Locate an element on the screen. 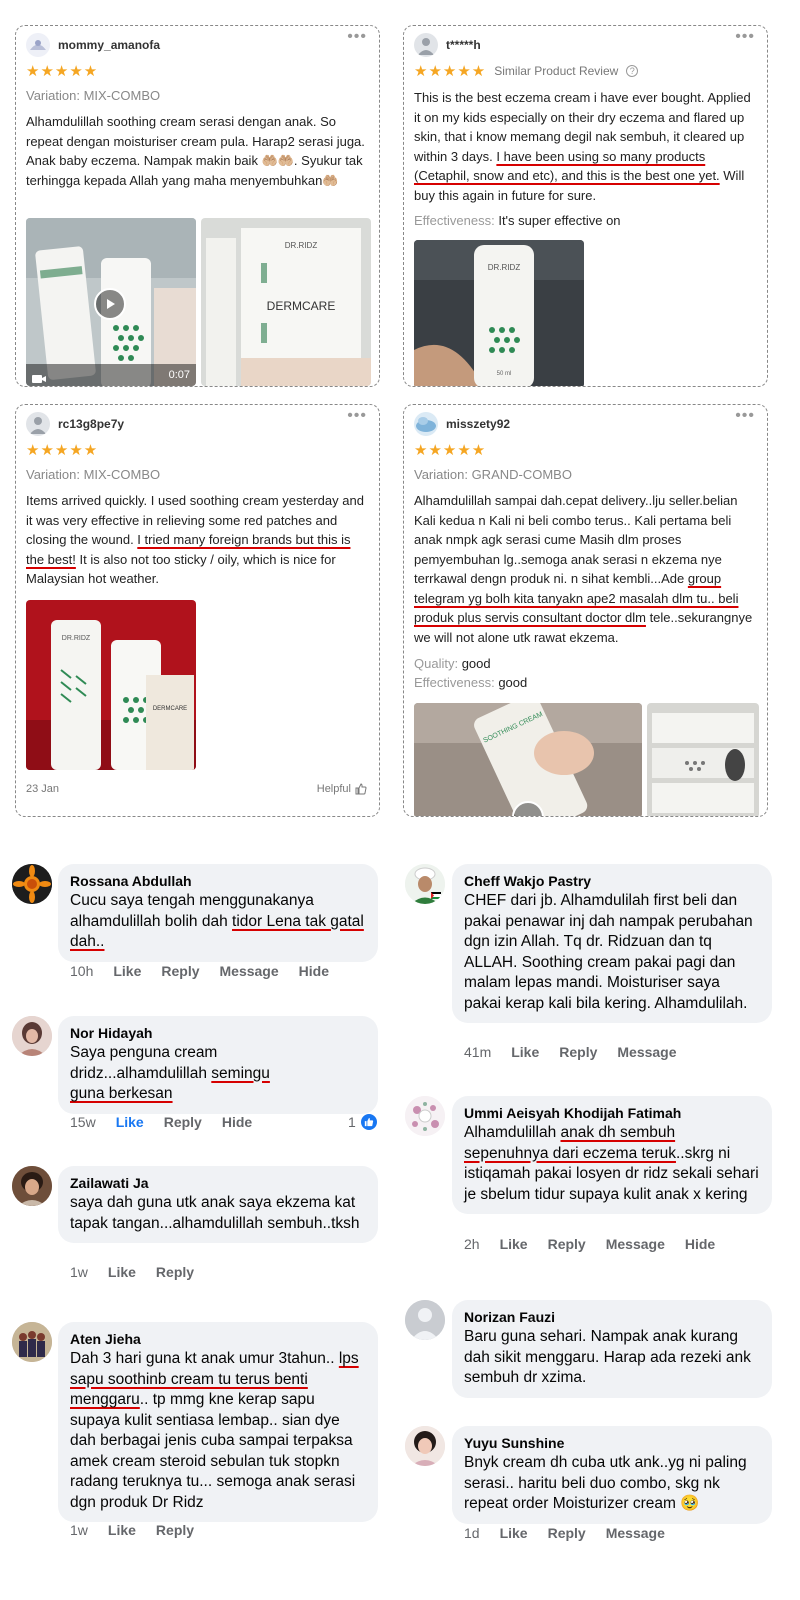  helpful-button: Helpful is located at coordinates (342, 789).